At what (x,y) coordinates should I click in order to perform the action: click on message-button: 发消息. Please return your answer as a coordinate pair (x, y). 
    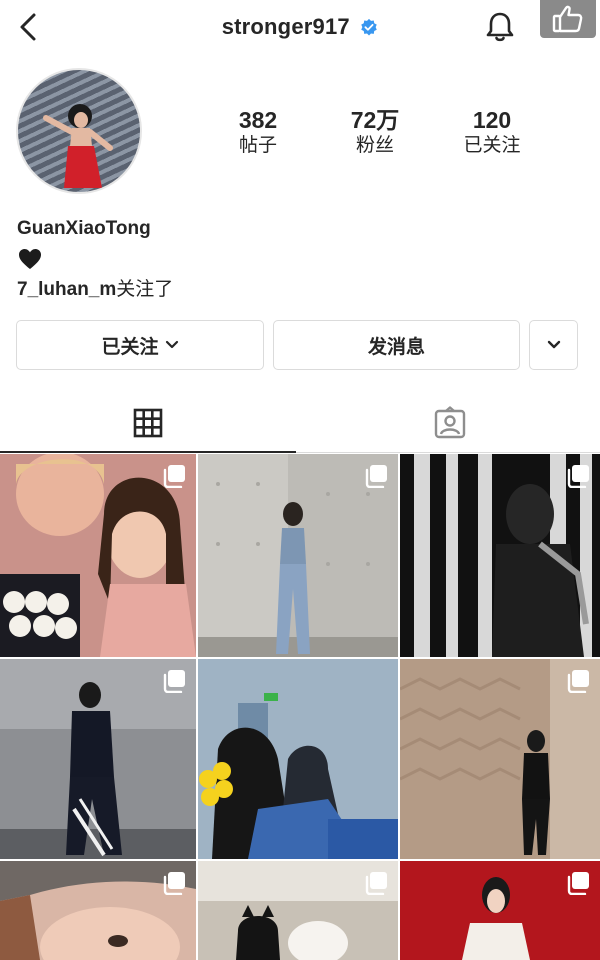
    Looking at the image, I should click on (396, 345).